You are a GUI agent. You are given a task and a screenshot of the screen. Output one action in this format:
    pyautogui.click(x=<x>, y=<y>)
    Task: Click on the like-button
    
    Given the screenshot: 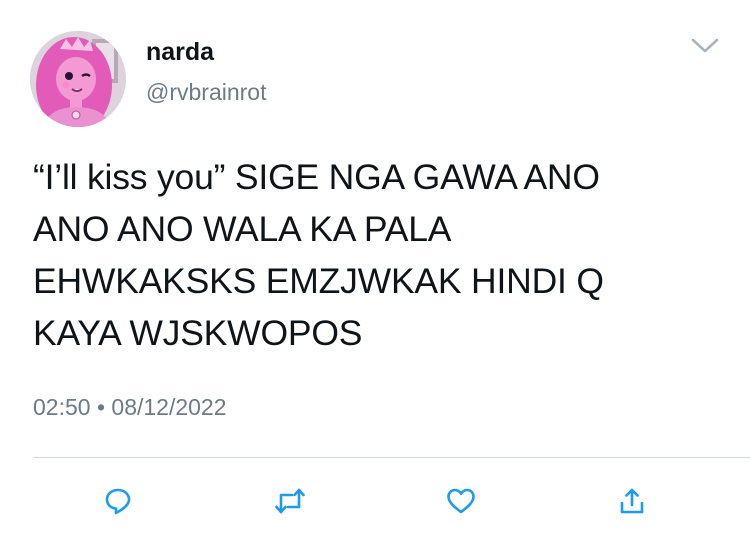 What is the action you would take?
    pyautogui.click(x=461, y=501)
    